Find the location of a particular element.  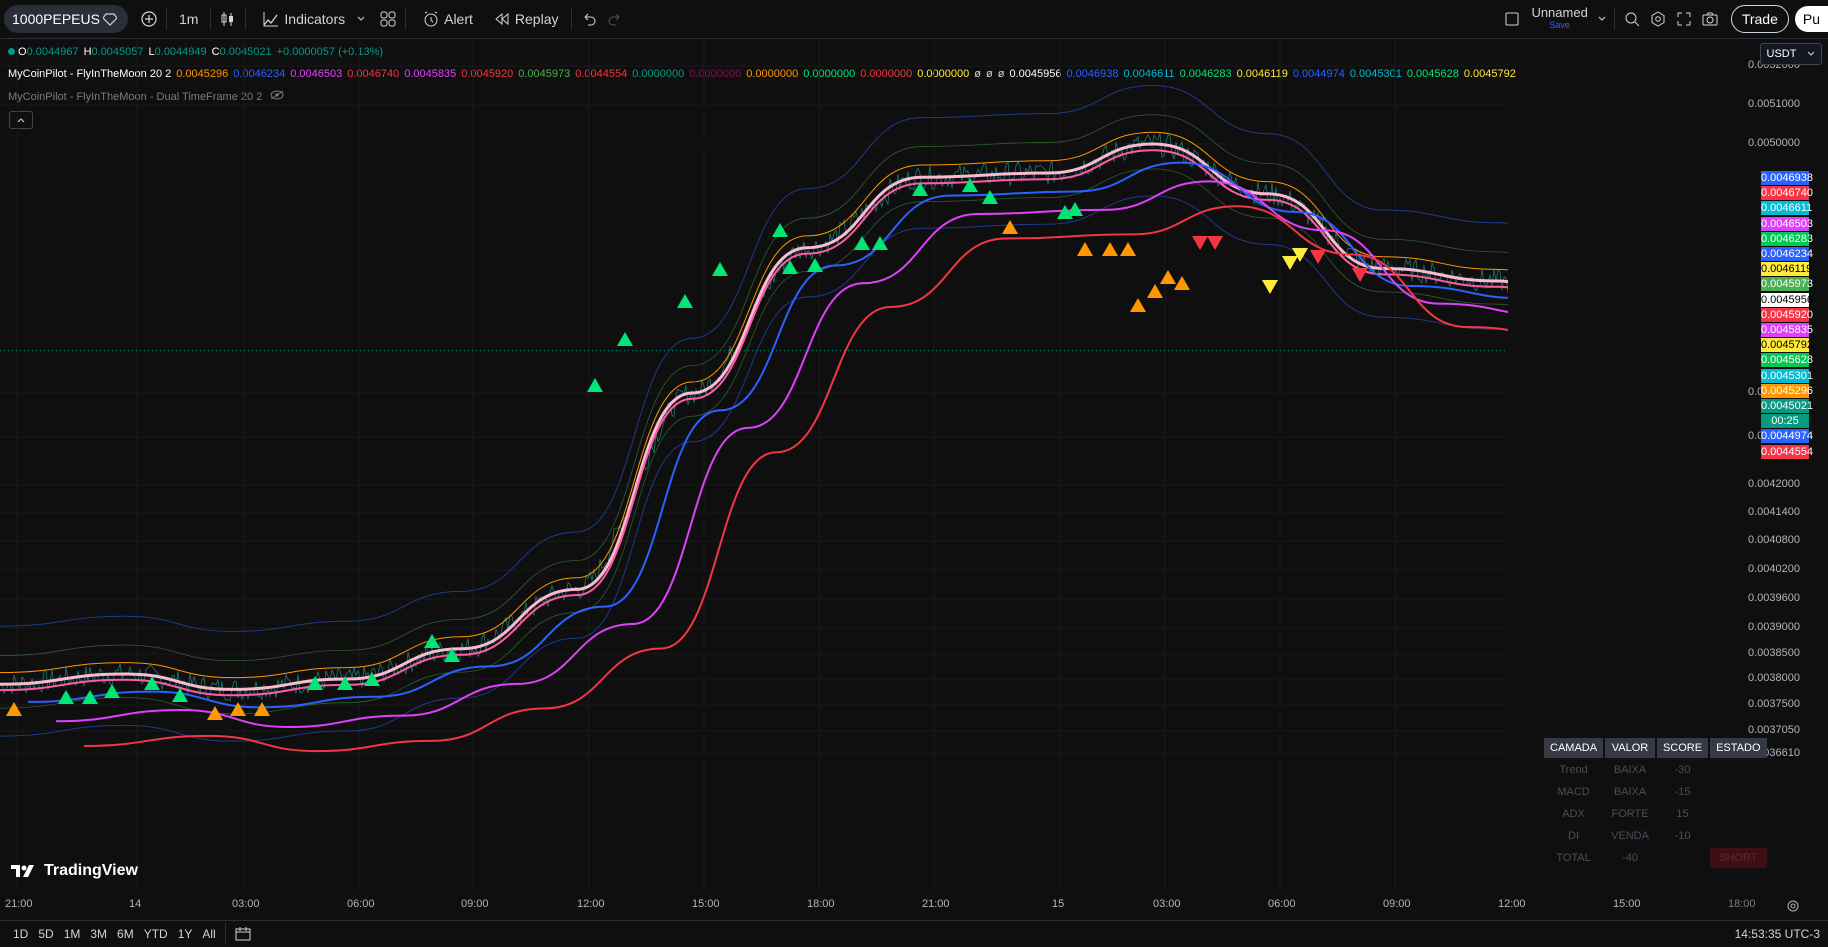

tradingview-logo: TradingView is located at coordinates (74, 871).